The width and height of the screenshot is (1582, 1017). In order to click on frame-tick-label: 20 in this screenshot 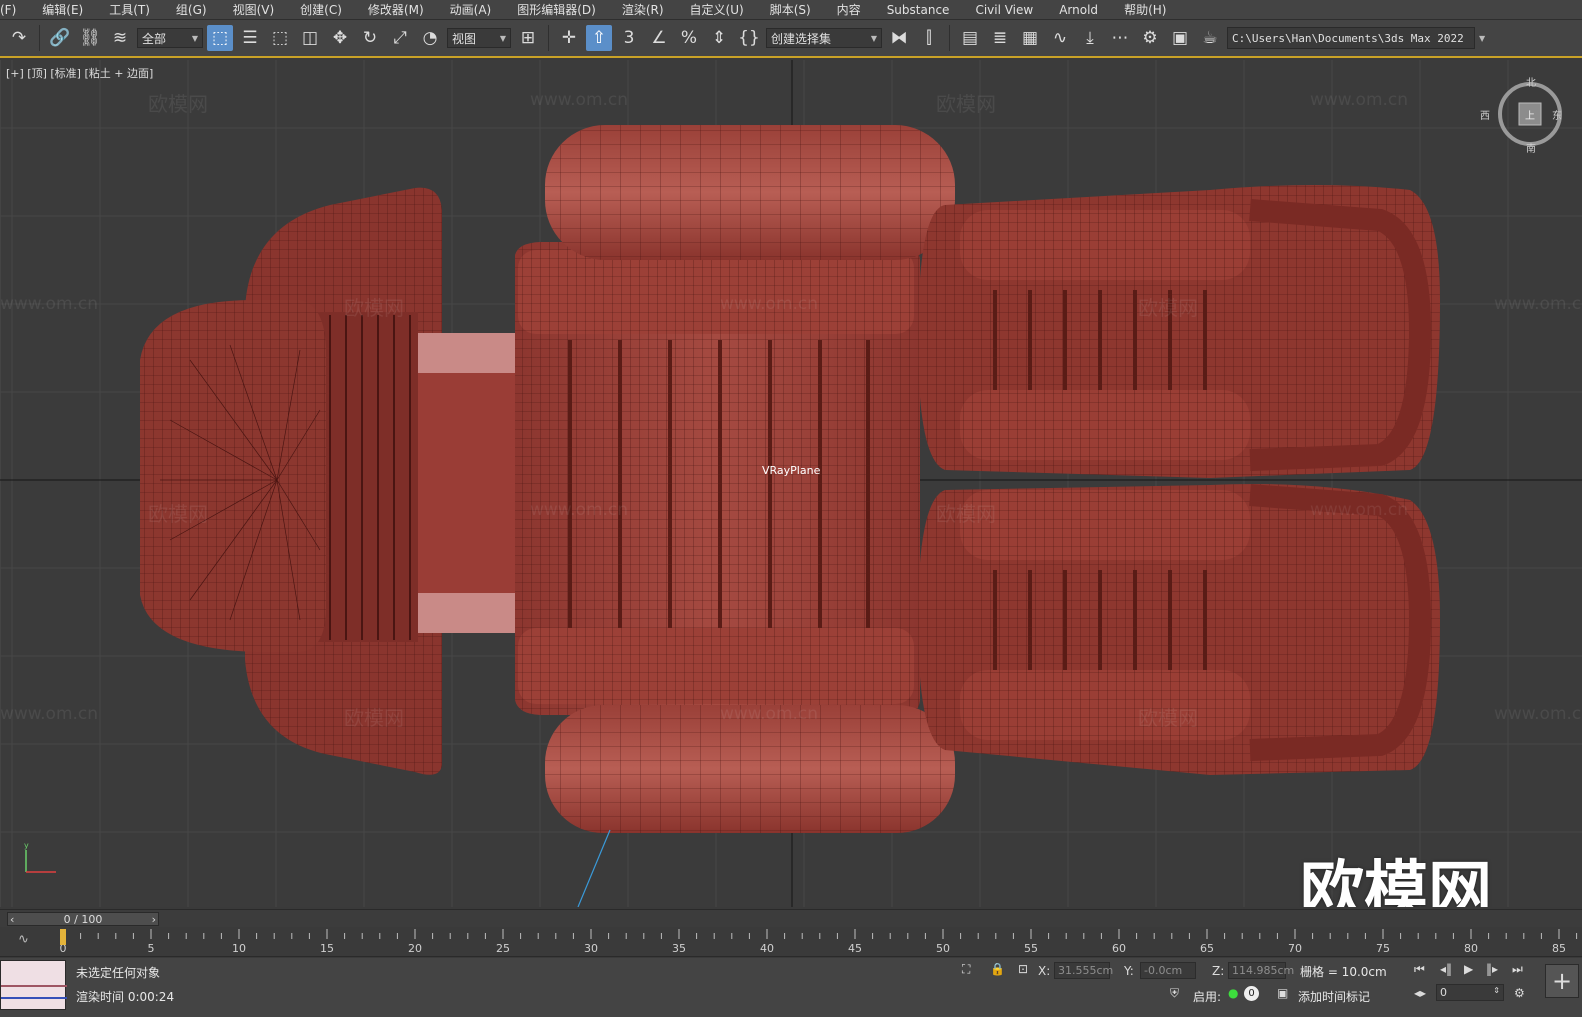, I will do `click(415, 948)`.